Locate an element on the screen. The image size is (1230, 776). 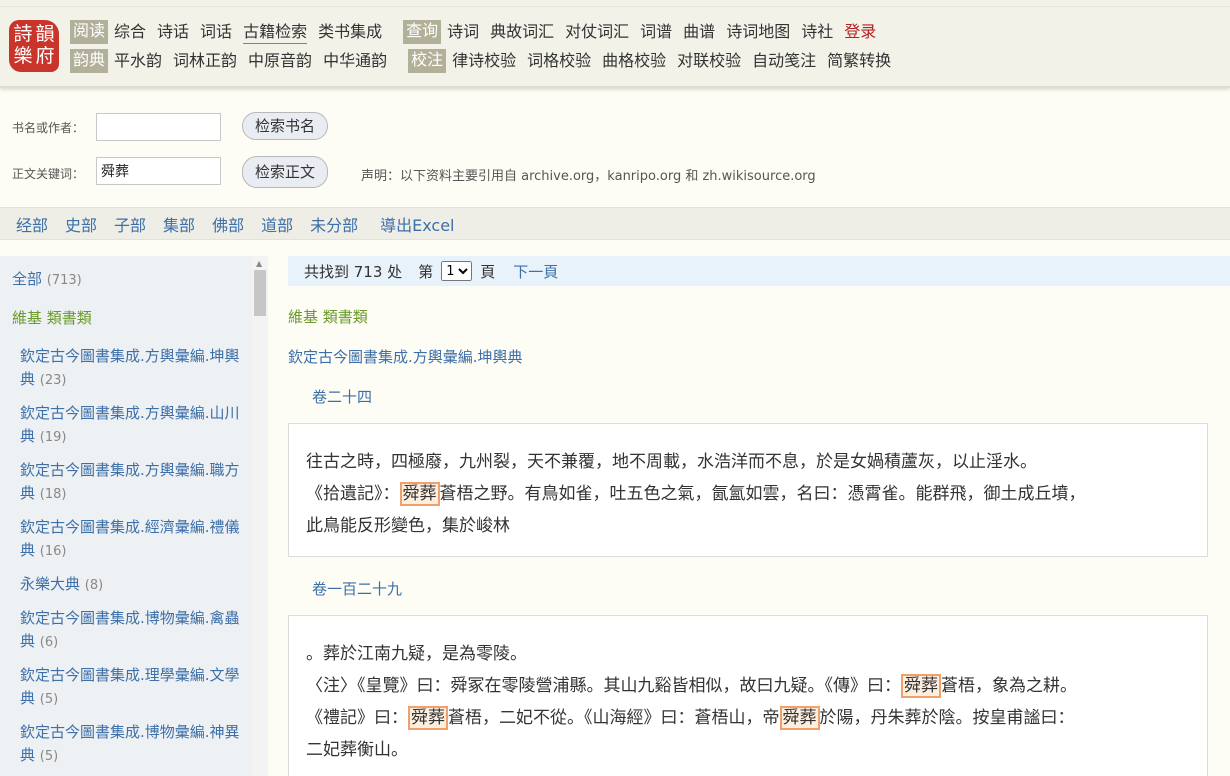
nav-link: 诗社 is located at coordinates (817, 32).